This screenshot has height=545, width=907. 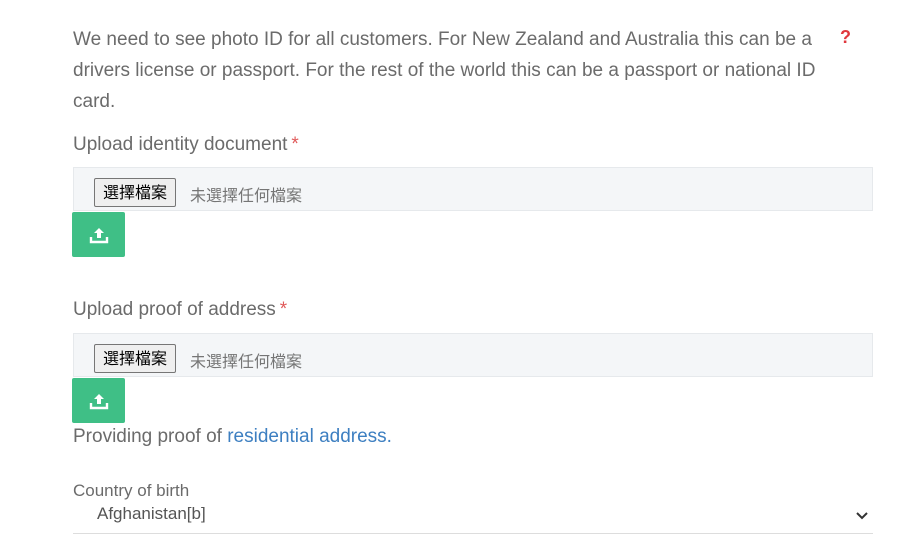 I want to click on identity-upload-button, so click(x=98, y=234).